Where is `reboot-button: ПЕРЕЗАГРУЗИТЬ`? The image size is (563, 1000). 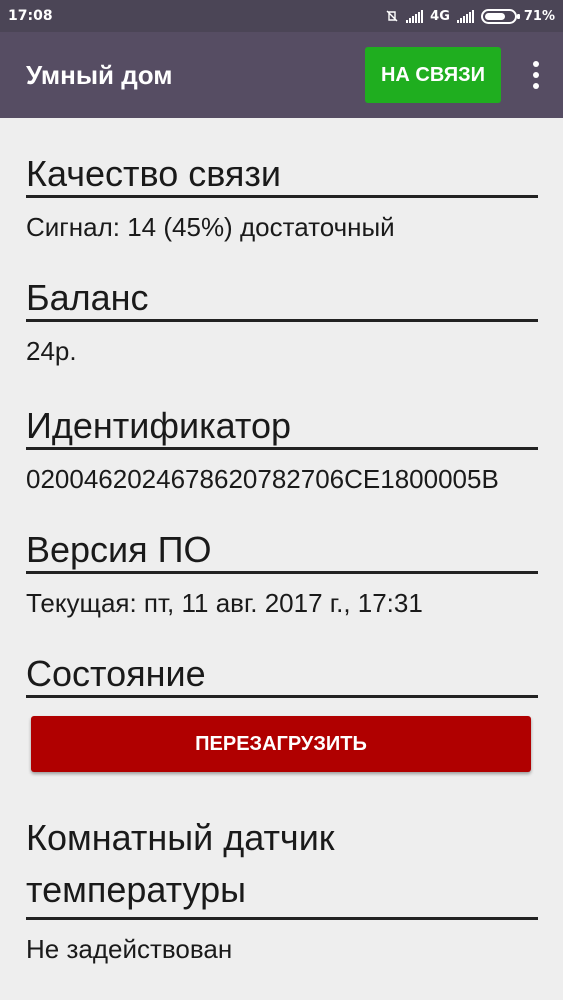
reboot-button: ПЕРЕЗАГРУЗИТЬ is located at coordinates (281, 744).